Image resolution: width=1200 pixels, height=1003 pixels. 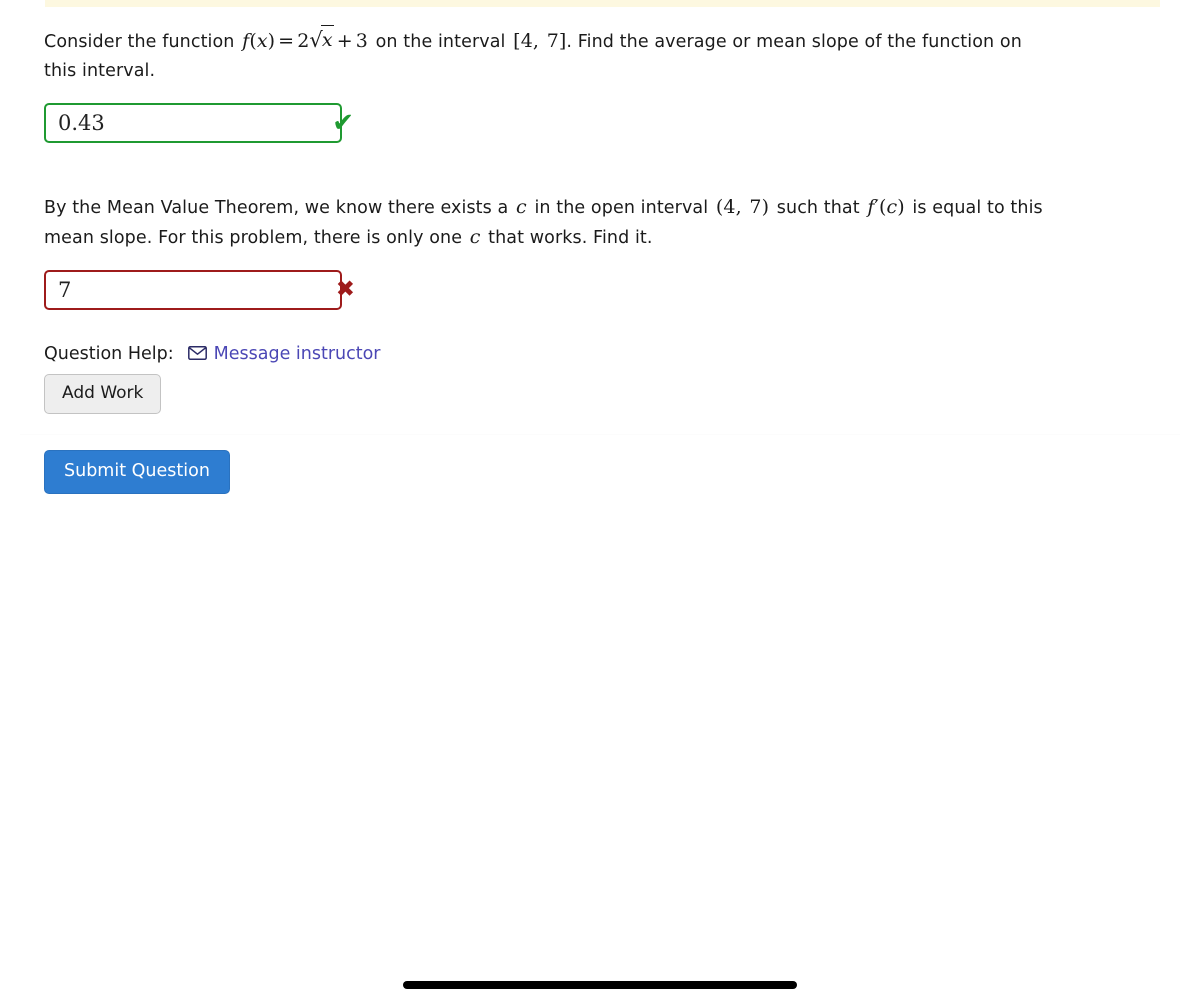 What do you see at coordinates (361, 41) in the screenshot?
I see `constant-term: 3` at bounding box center [361, 41].